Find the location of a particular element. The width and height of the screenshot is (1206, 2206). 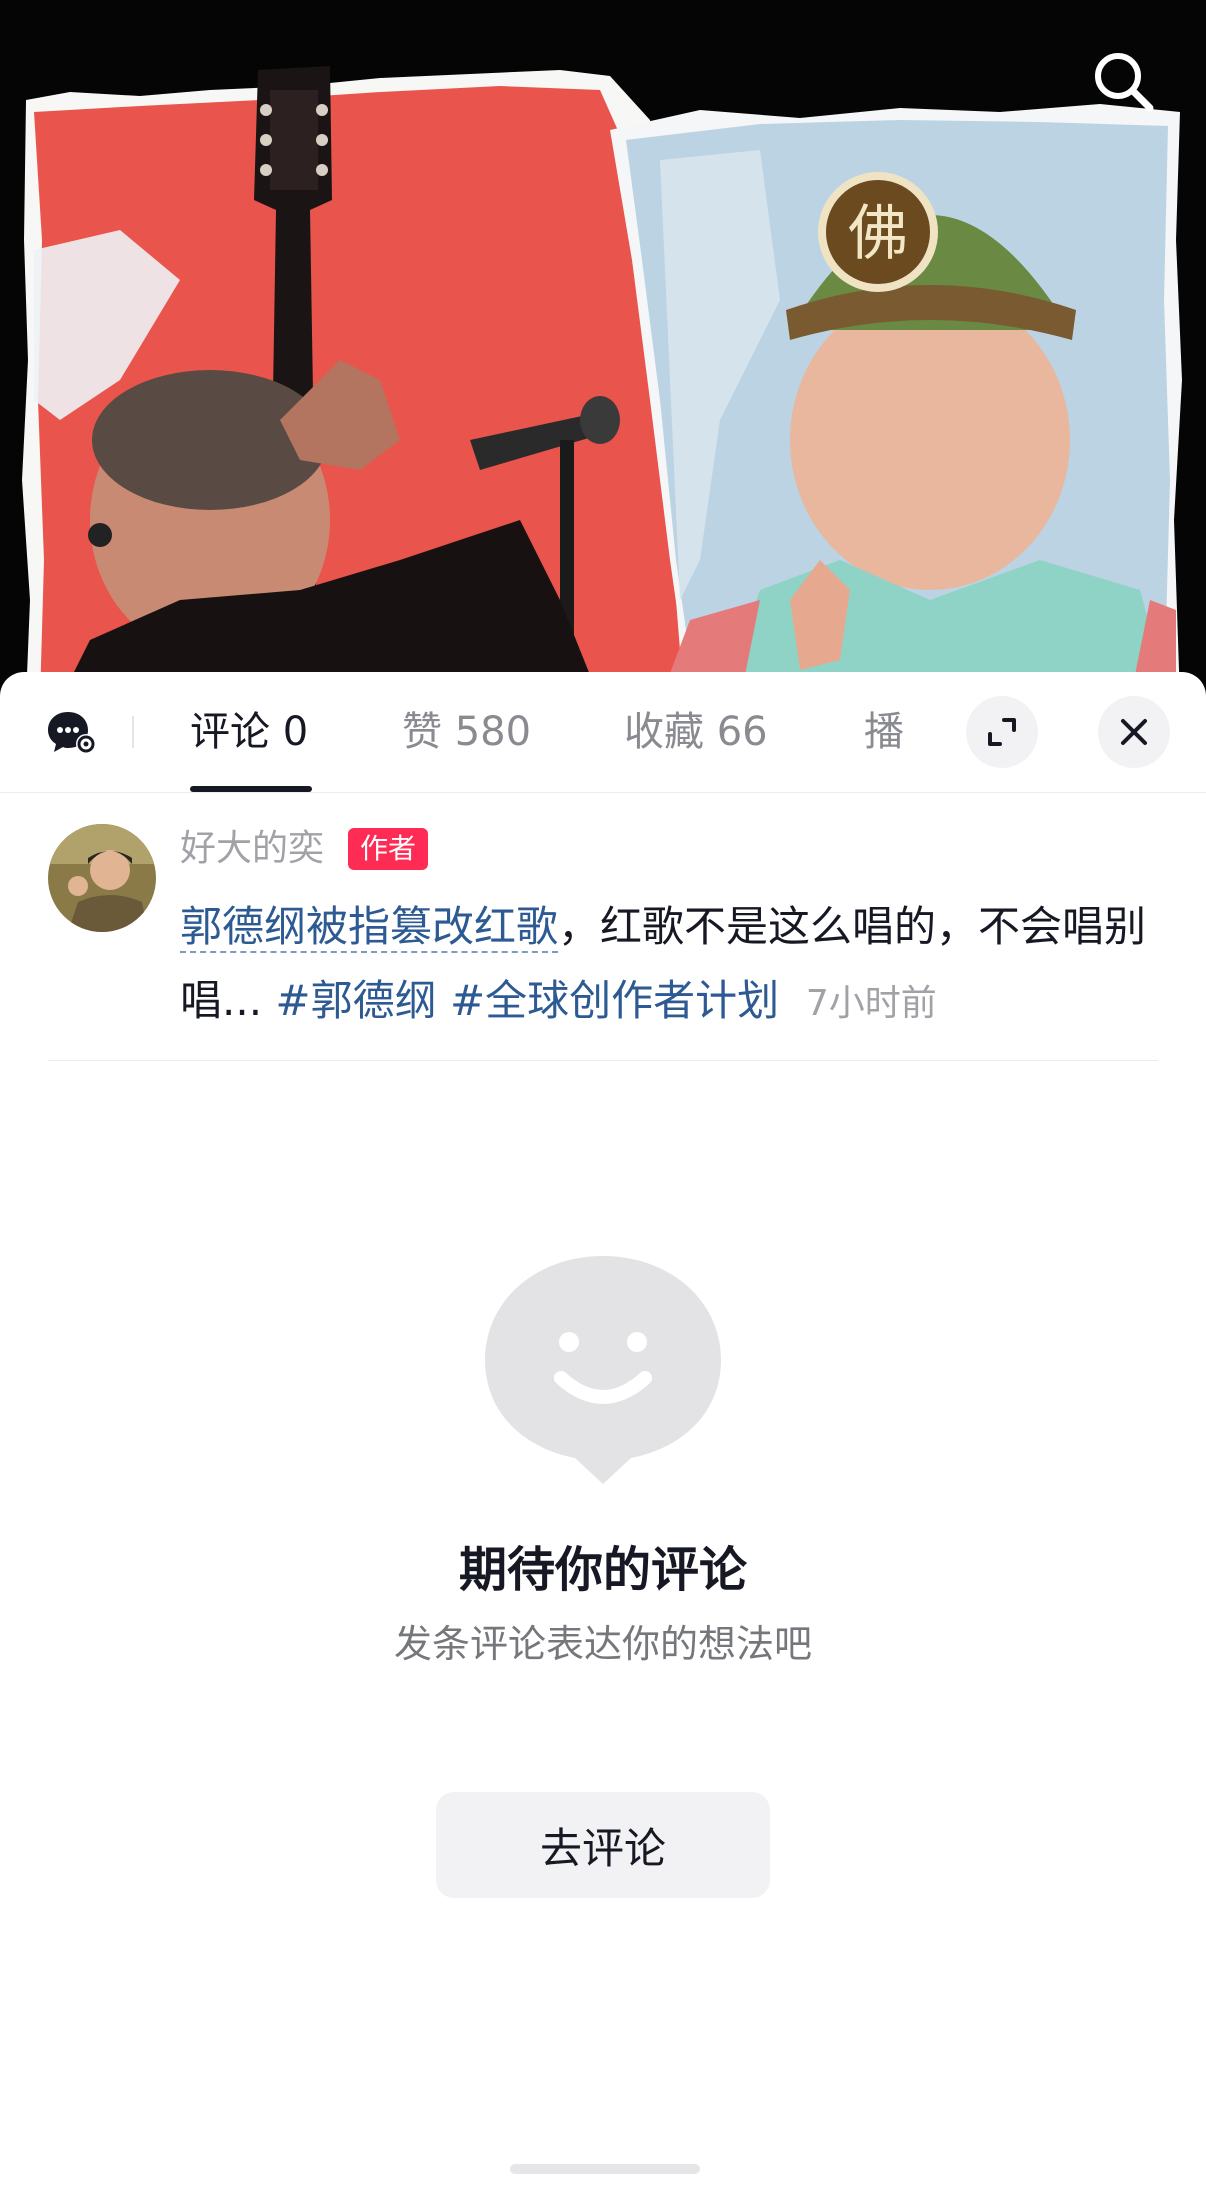

write-comment-button: 去评论 is located at coordinates (603, 1845).